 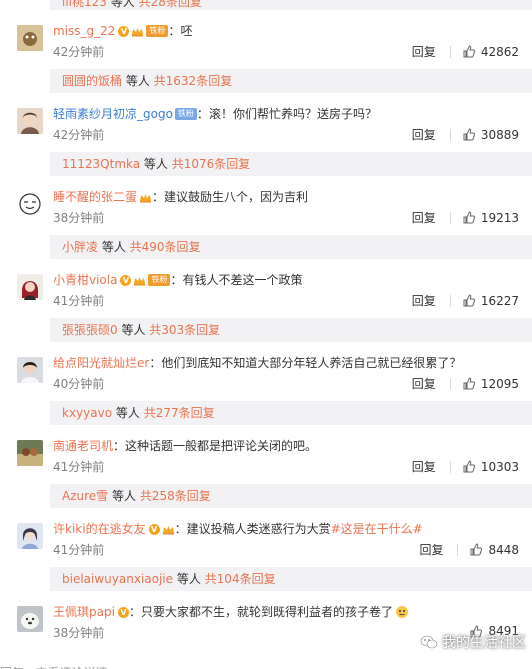 What do you see at coordinates (184, 330) in the screenshot?
I see `reply-count-link: 共303条回复` at bounding box center [184, 330].